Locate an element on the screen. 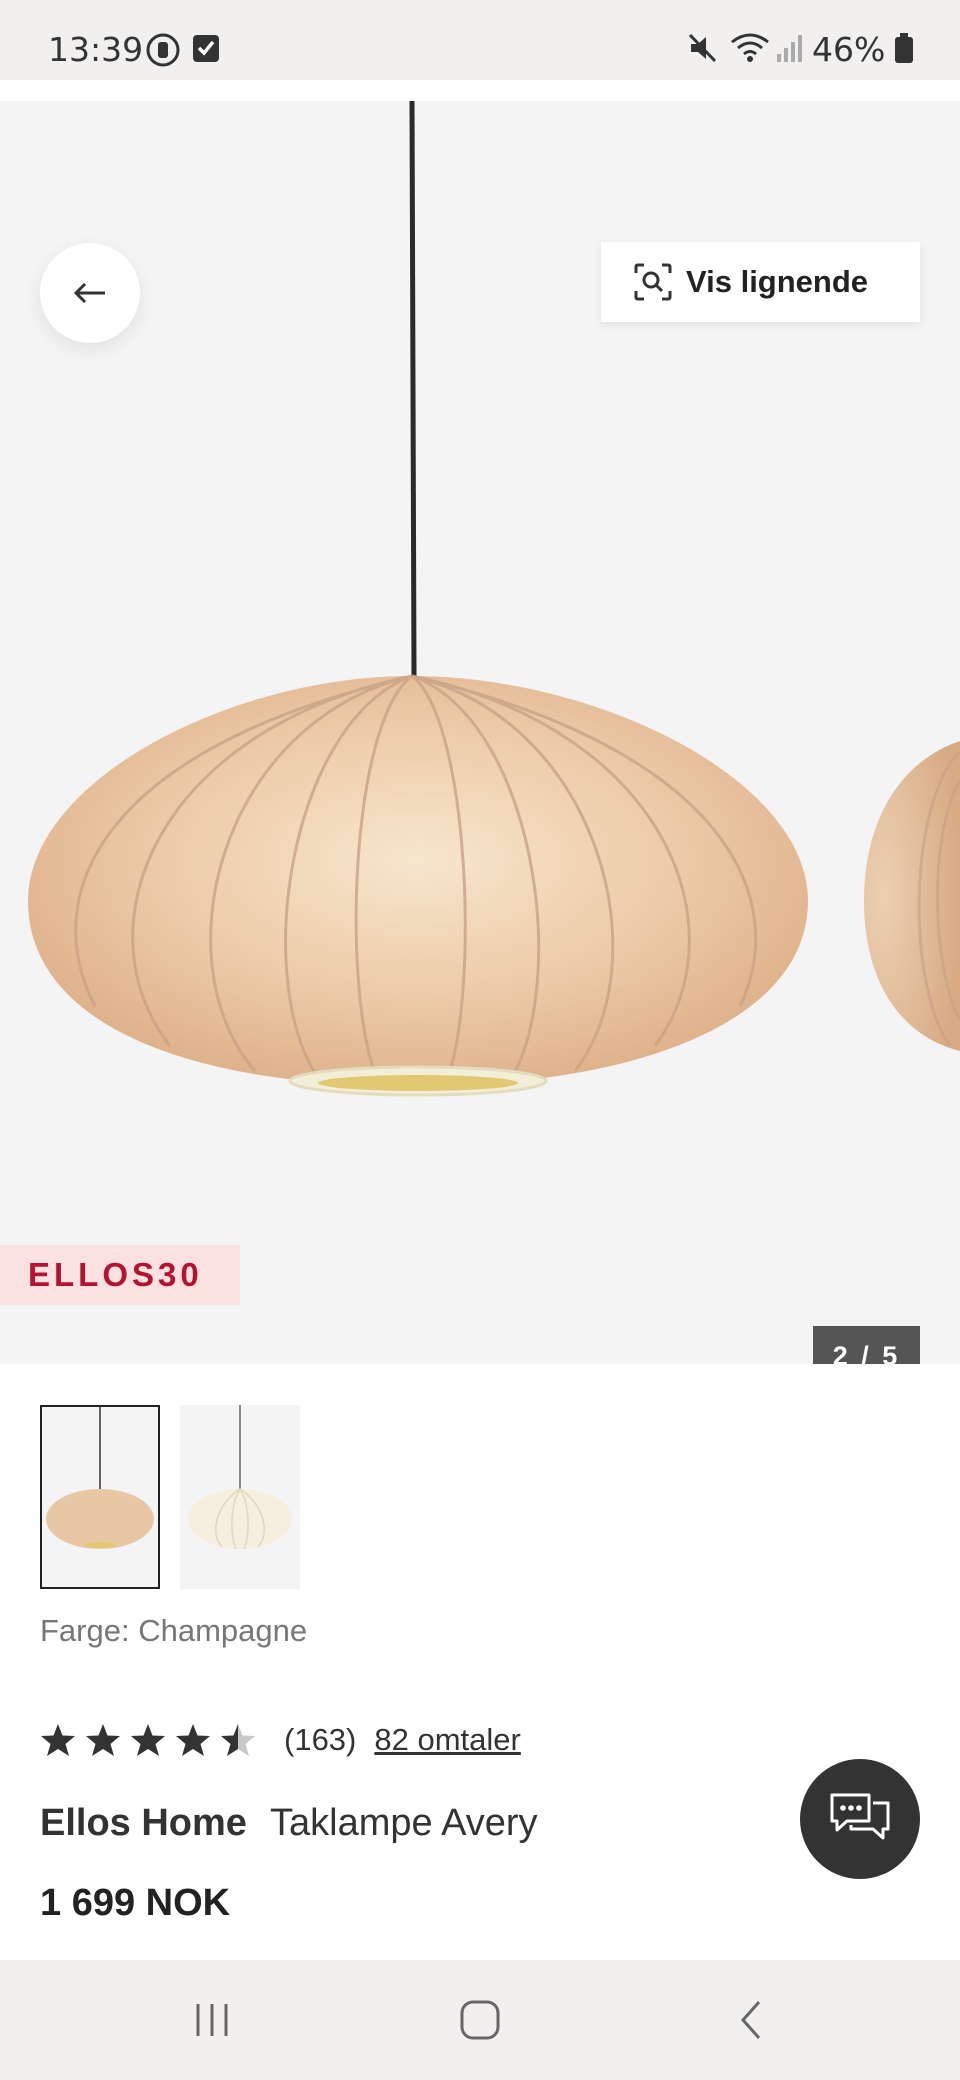  show-similar-button: Vis lignende is located at coordinates (760, 282).